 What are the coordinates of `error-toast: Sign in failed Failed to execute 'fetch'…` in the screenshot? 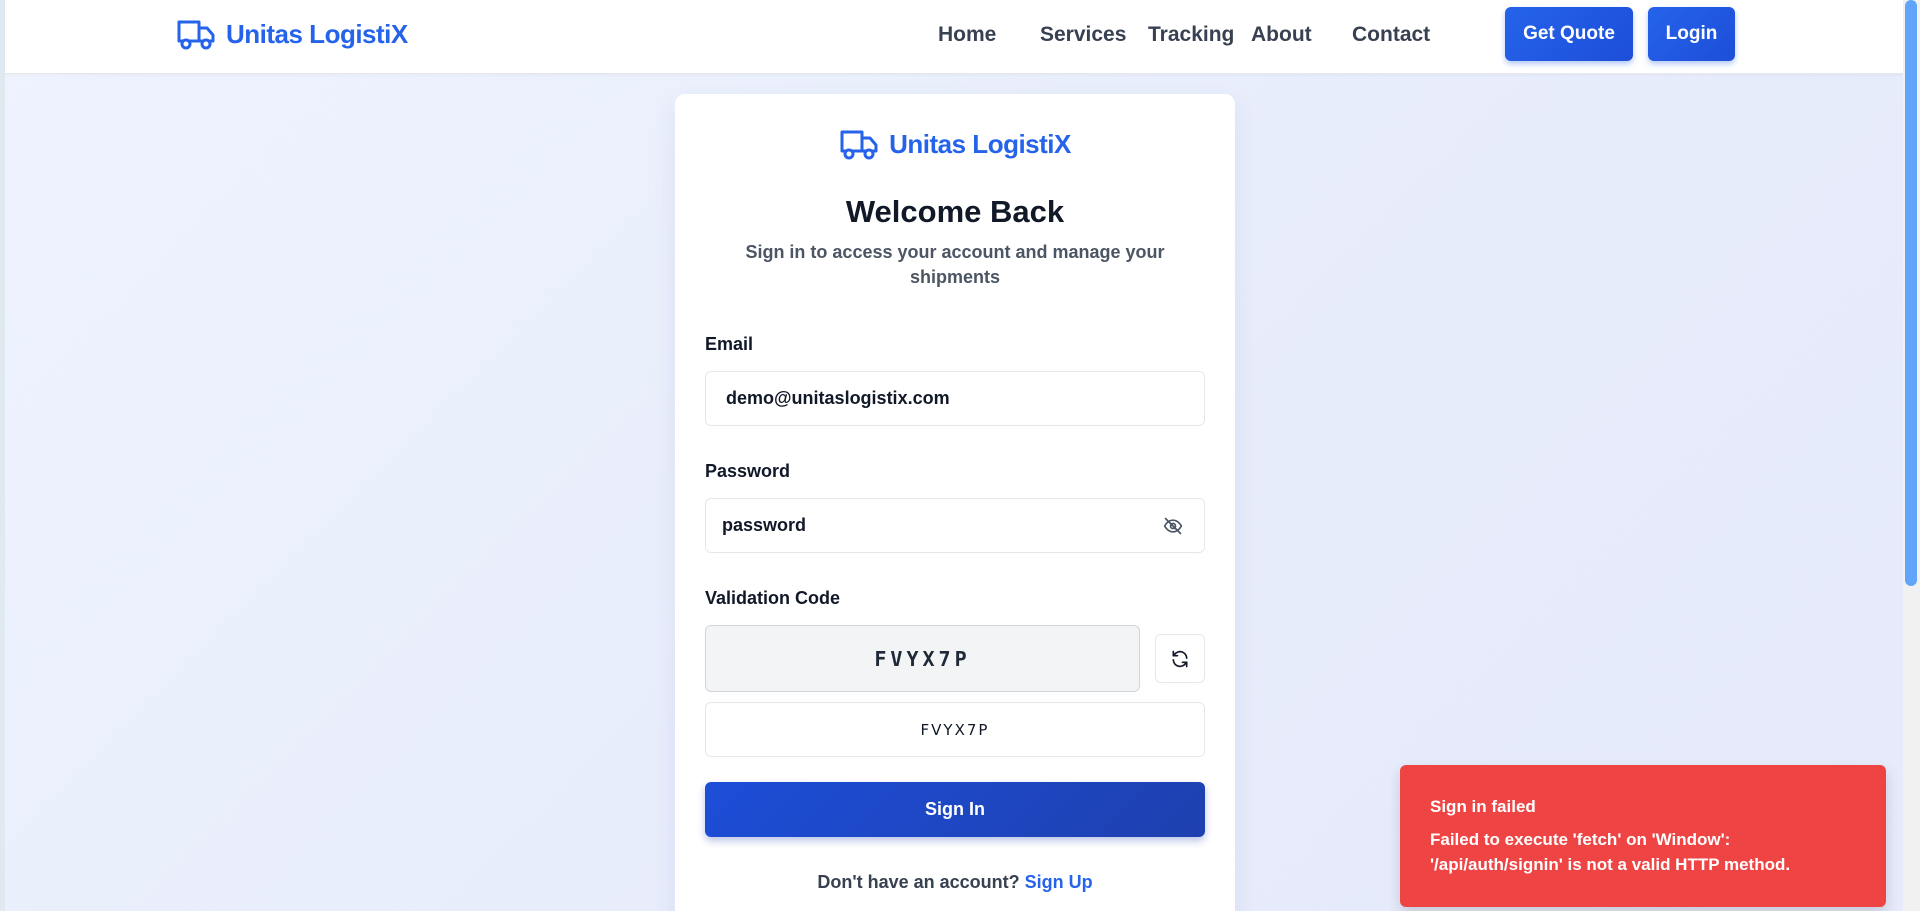 It's located at (1643, 836).